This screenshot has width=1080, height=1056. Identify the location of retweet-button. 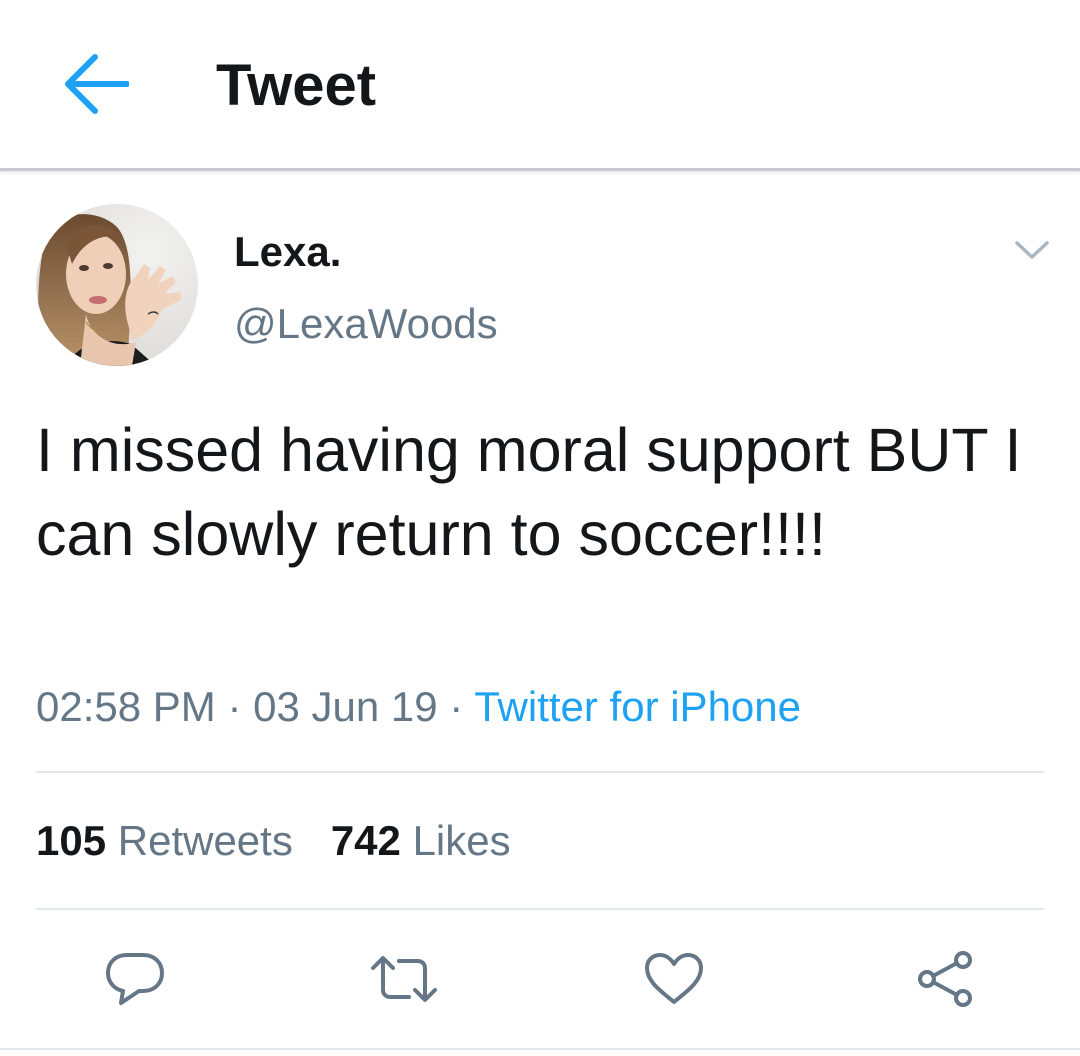
(404, 979).